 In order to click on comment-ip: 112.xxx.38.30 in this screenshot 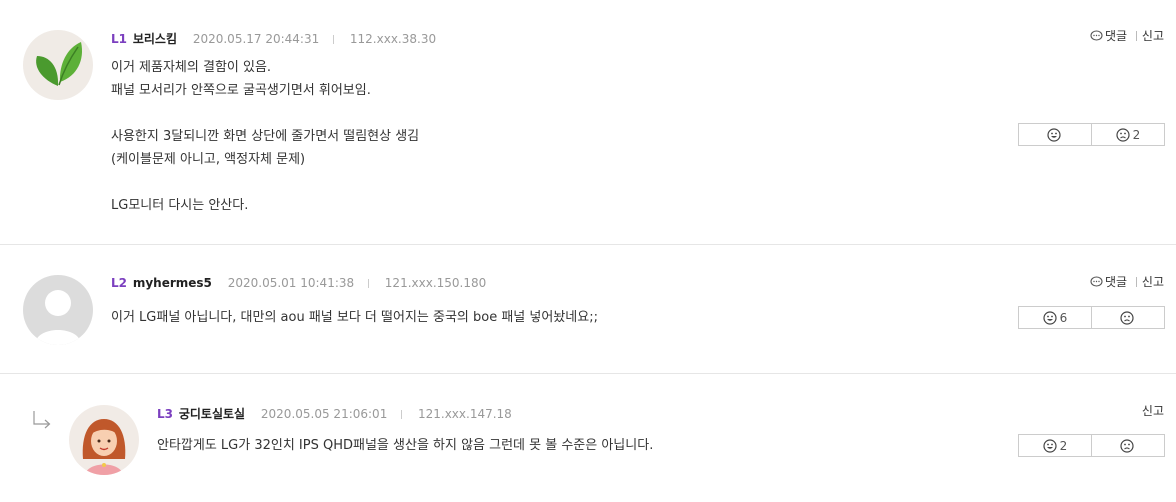, I will do `click(393, 39)`.